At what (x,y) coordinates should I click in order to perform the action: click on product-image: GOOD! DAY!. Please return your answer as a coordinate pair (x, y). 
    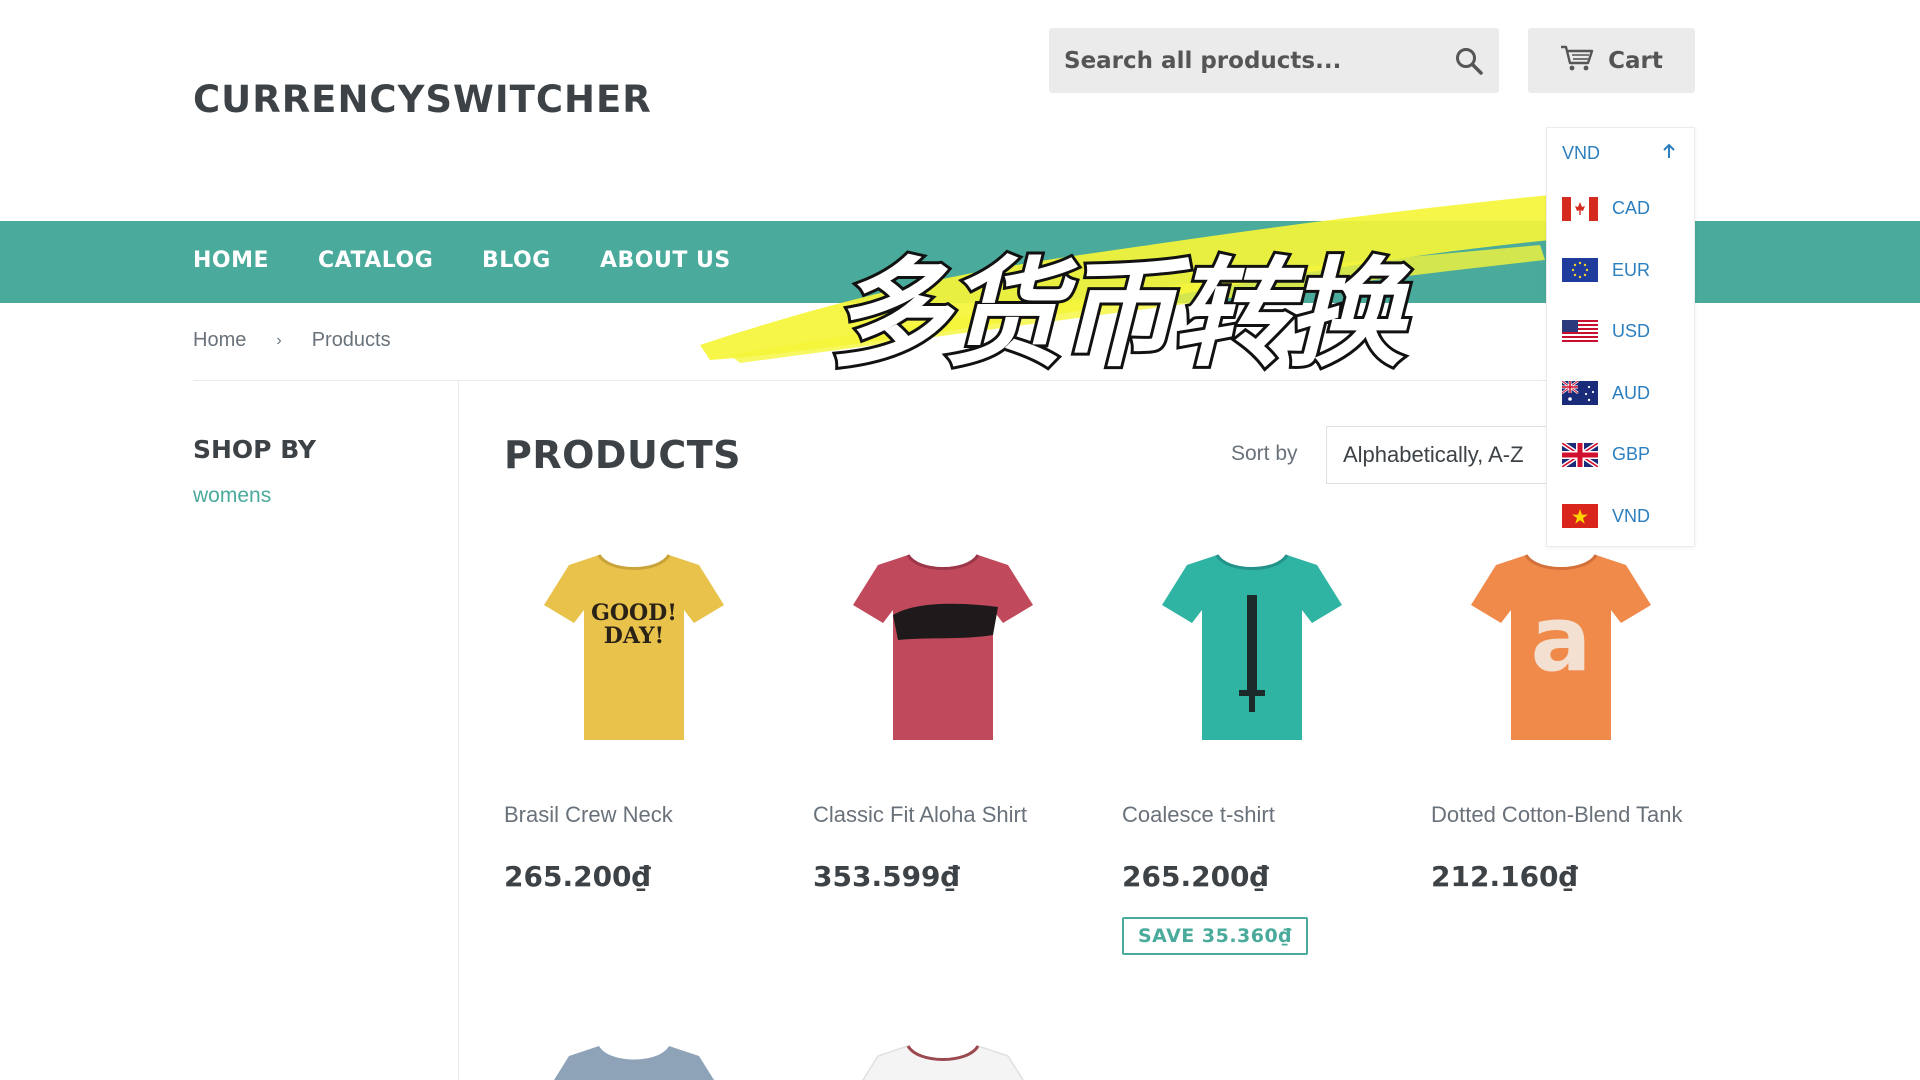
    Looking at the image, I should click on (634, 645).